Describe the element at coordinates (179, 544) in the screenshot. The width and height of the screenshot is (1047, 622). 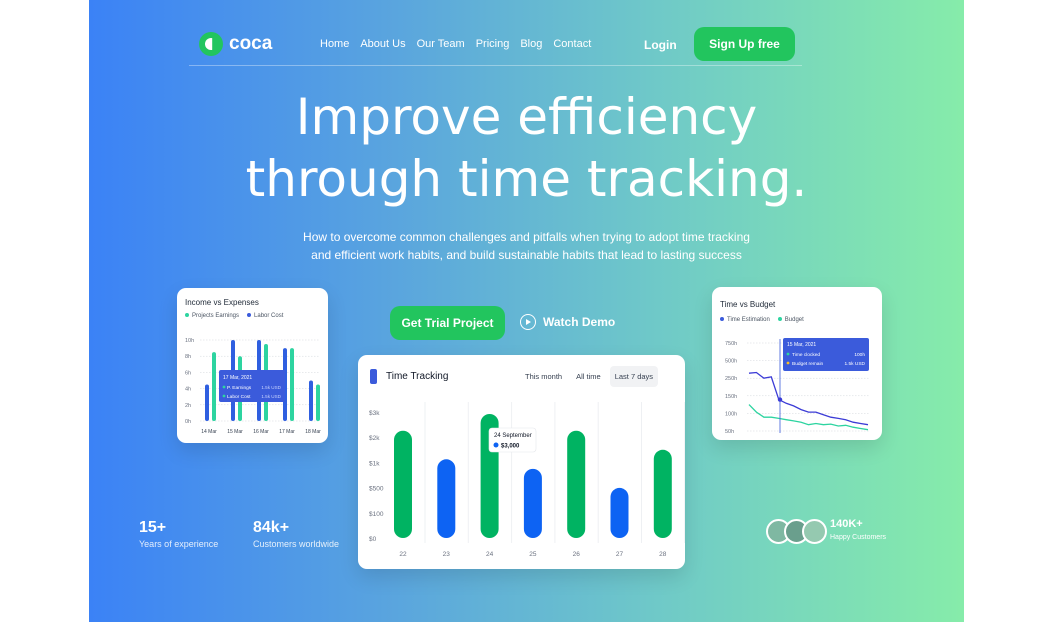
I see `stat-label: Years of experience` at that location.